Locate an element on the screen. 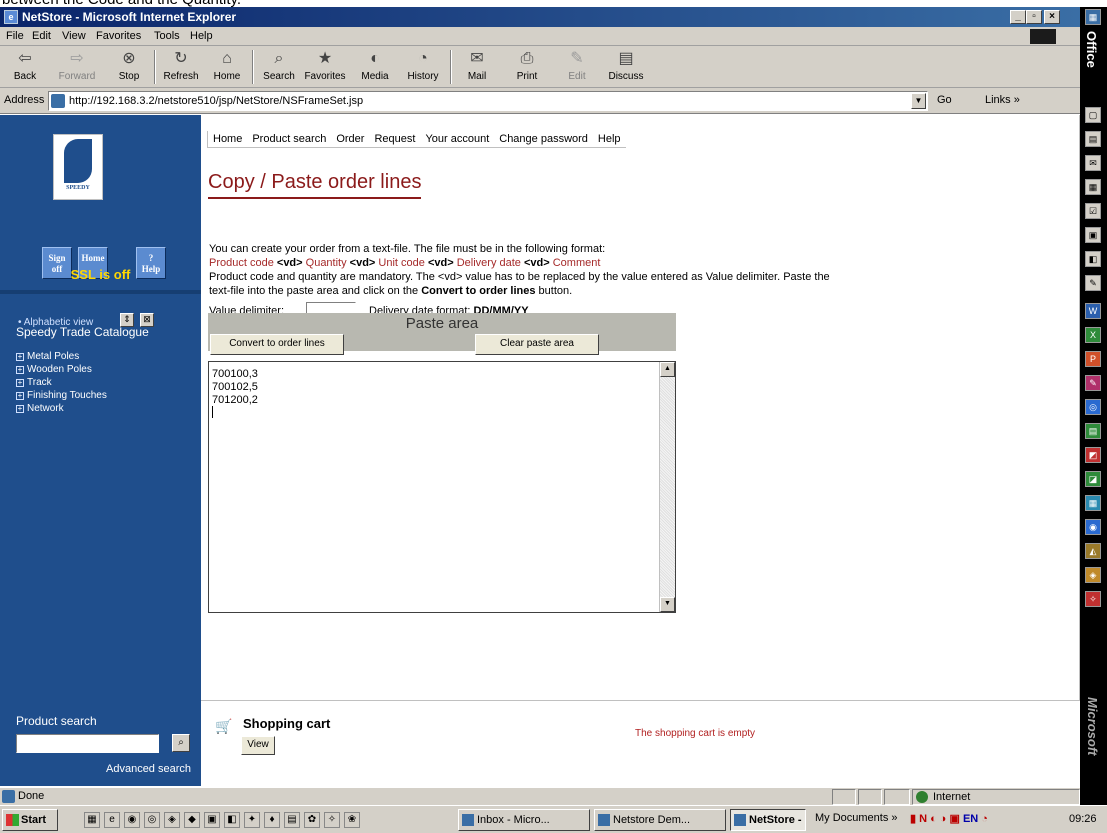 The height and width of the screenshot is (833, 1107). office-shortcut-icon: ✧ is located at coordinates (1093, 599).